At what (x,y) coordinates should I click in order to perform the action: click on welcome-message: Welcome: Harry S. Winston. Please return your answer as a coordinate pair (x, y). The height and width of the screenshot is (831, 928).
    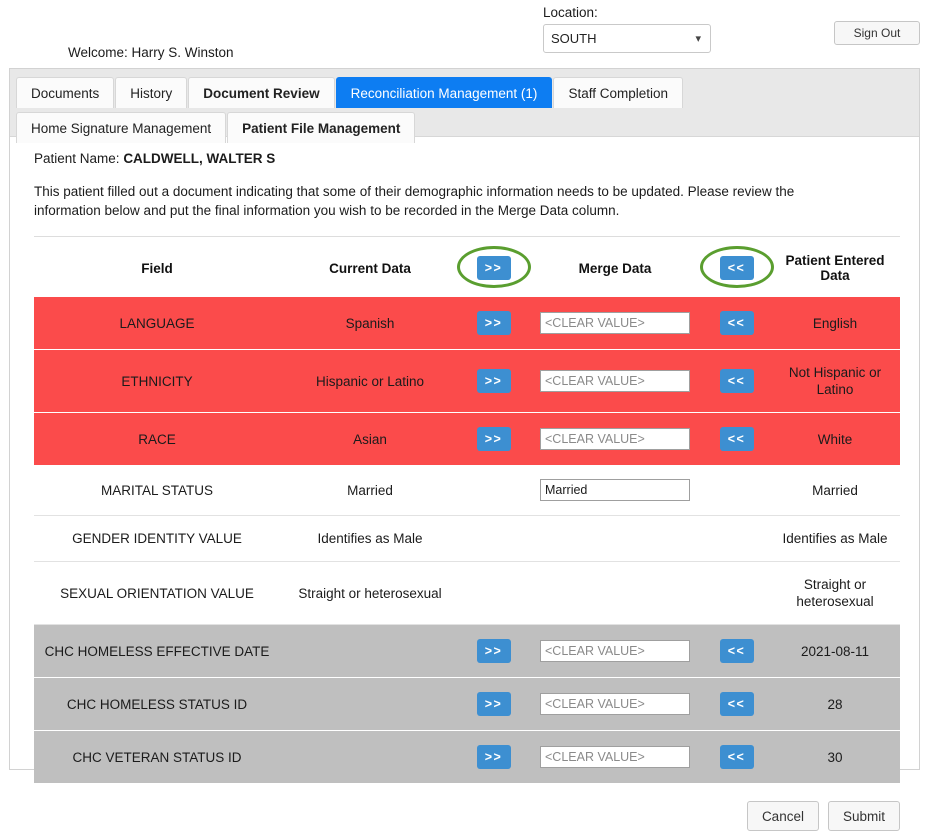
    Looking at the image, I should click on (151, 52).